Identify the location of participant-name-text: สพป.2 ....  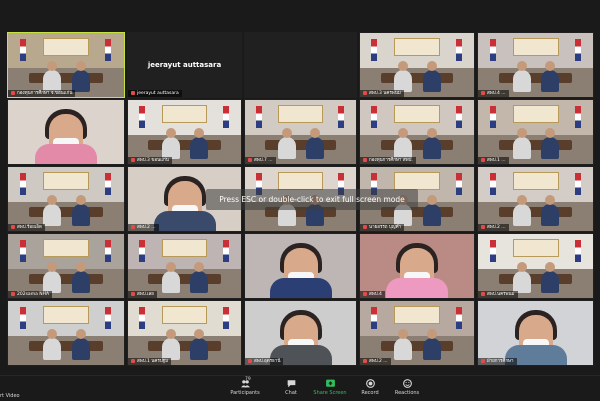
(378, 361).